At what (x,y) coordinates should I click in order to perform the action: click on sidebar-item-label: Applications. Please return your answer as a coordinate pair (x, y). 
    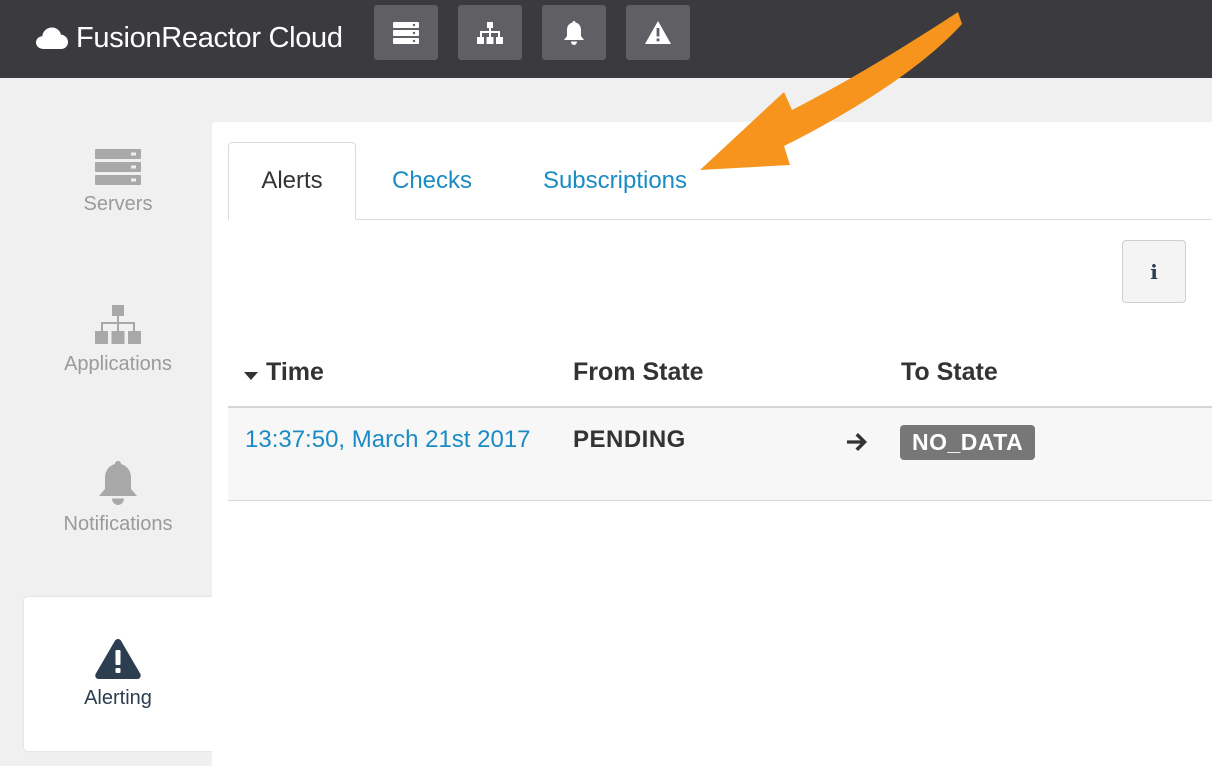
    Looking at the image, I should click on (118, 363).